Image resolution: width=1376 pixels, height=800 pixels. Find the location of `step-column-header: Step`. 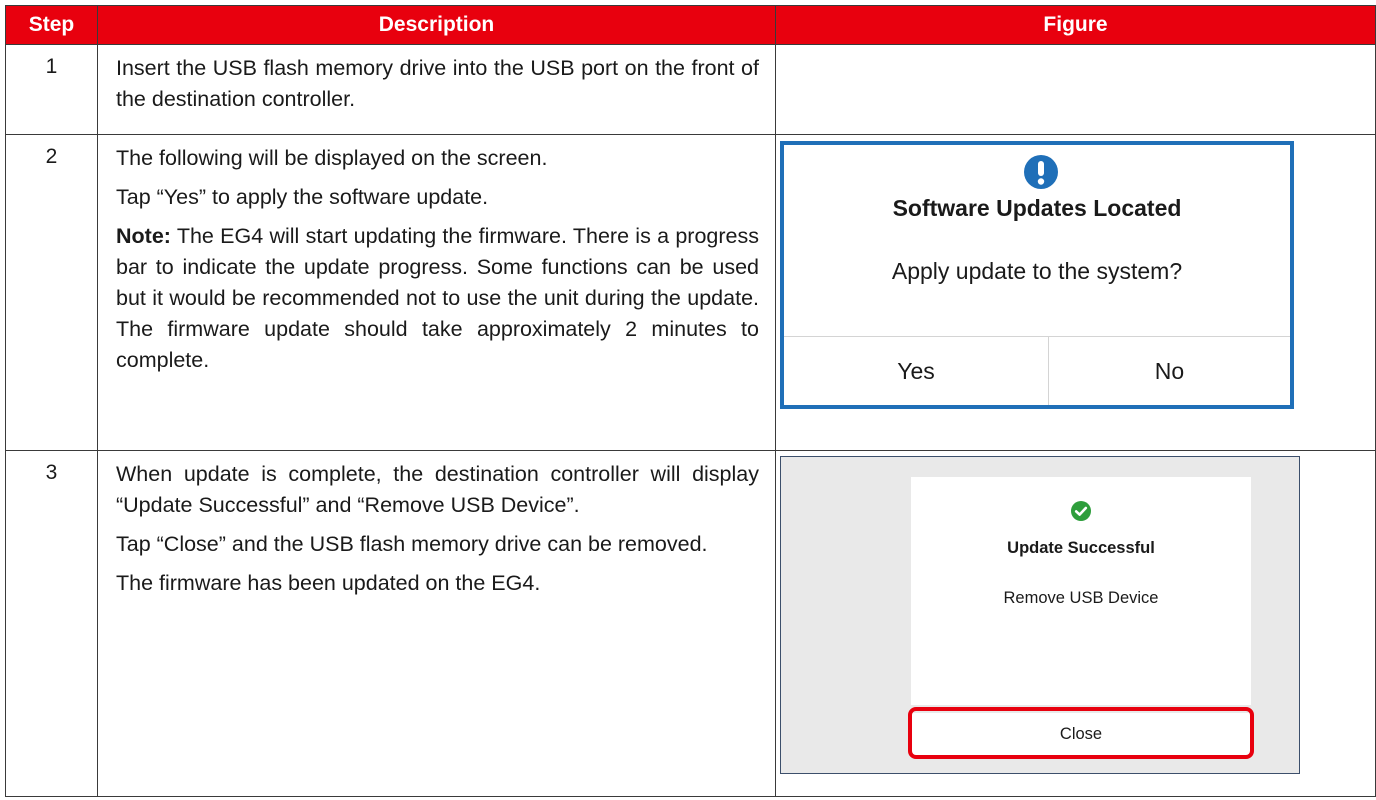

step-column-header: Step is located at coordinates (51, 25).